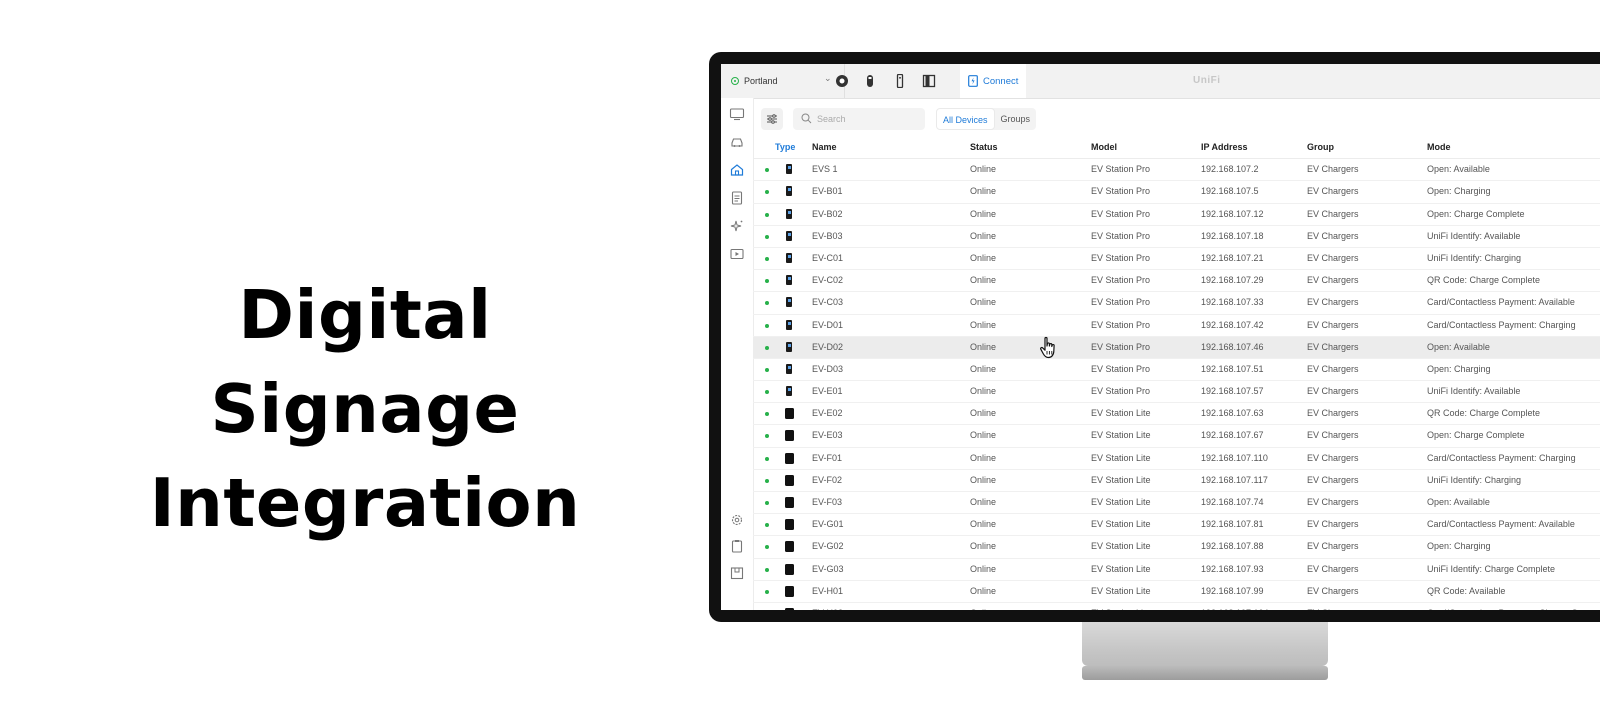 This screenshot has width=1600, height=720. What do you see at coordinates (737, 114) in the screenshot?
I see `monitor-icon` at bounding box center [737, 114].